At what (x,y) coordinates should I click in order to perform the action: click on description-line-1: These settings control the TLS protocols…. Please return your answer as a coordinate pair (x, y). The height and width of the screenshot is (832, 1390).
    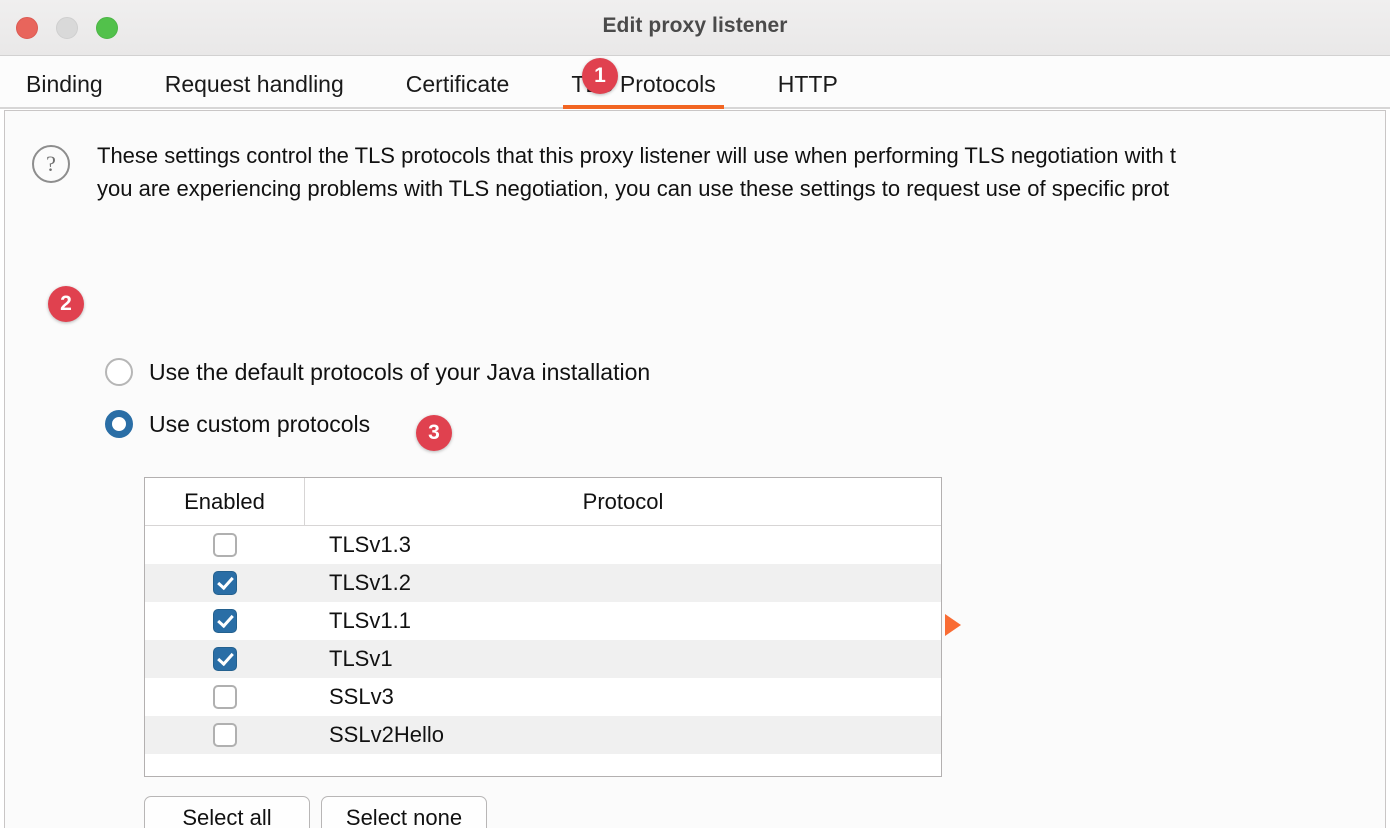
    Looking at the image, I should click on (636, 155).